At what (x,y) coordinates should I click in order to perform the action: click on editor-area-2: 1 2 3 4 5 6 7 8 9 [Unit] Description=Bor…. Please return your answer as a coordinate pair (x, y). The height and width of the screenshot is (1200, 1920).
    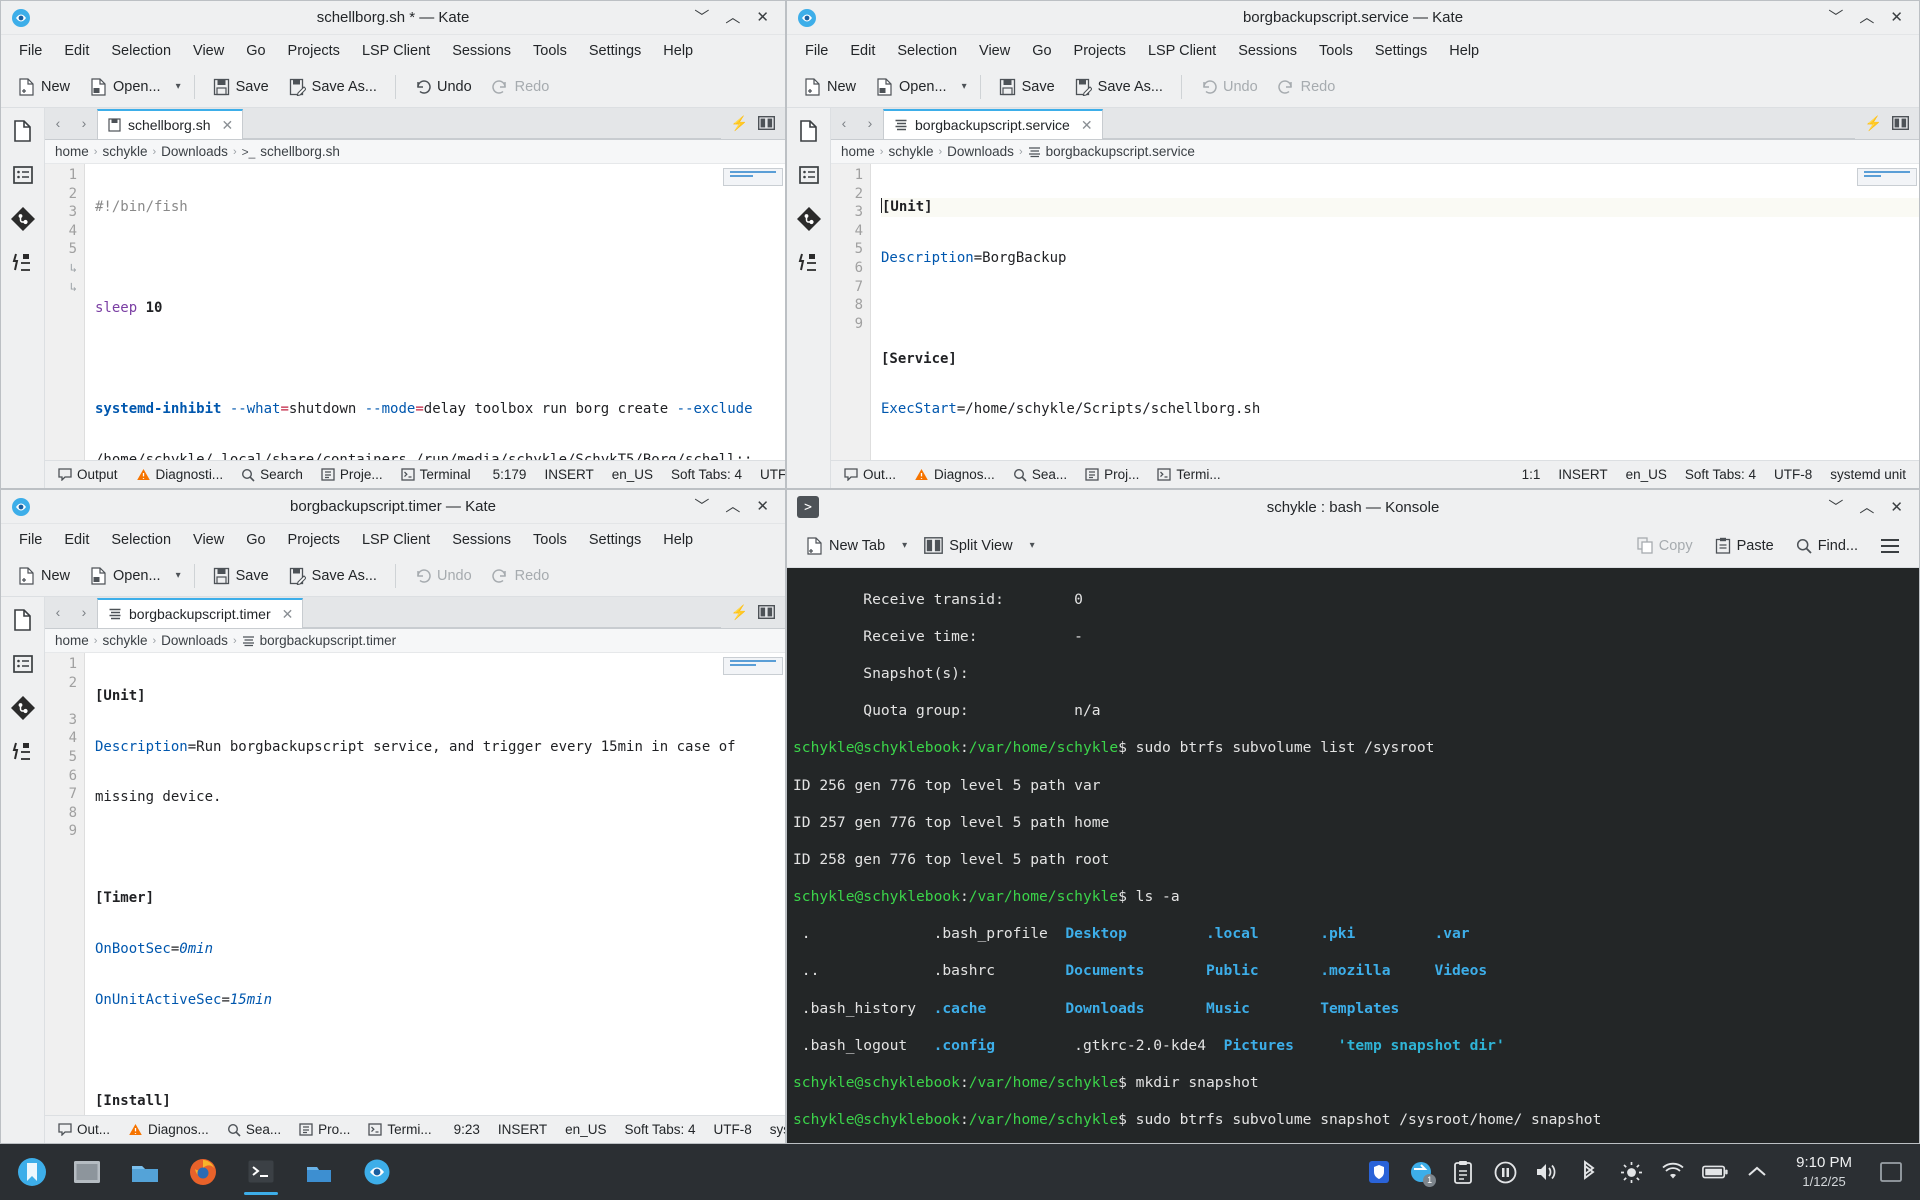
    Looking at the image, I should click on (1375, 312).